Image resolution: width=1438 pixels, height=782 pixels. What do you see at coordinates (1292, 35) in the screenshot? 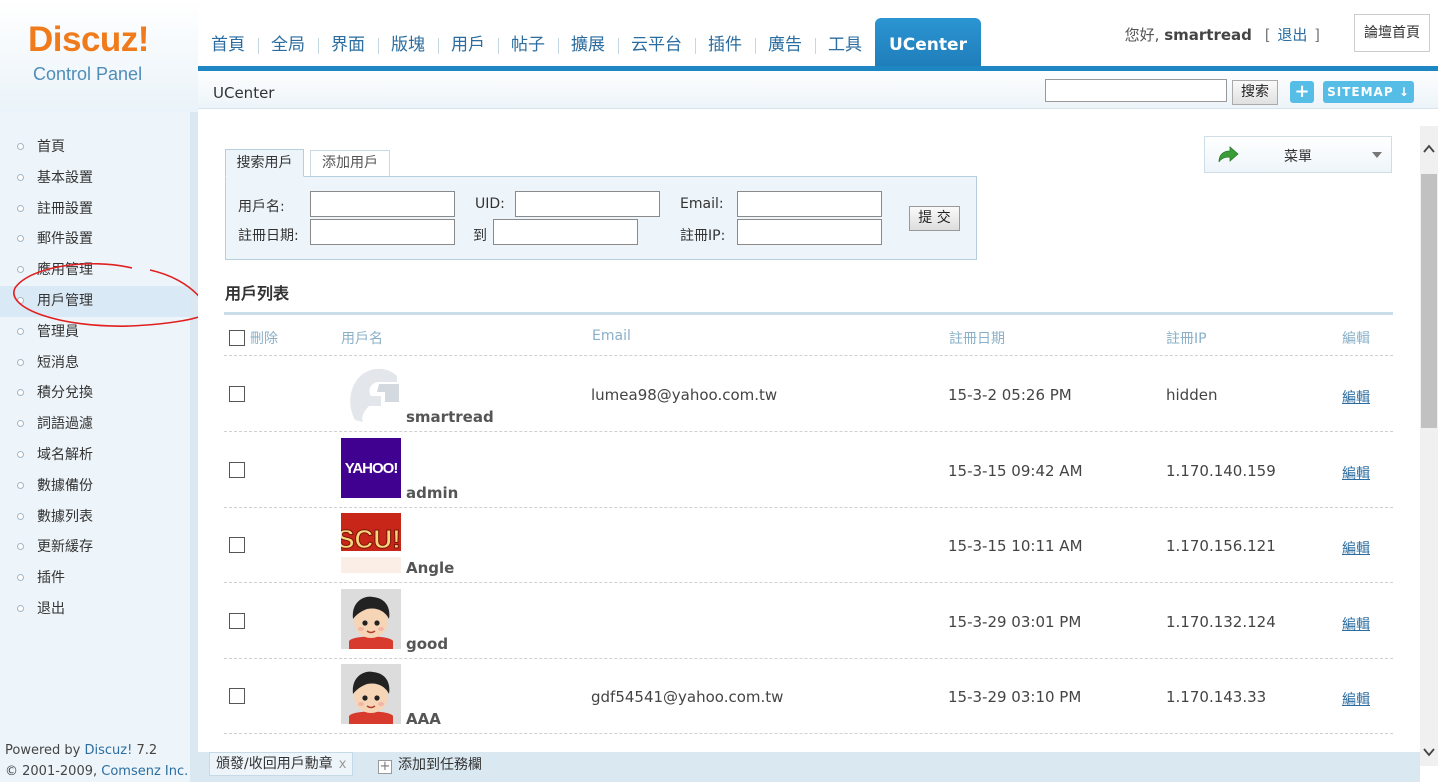
I see `logout-link: 退出` at bounding box center [1292, 35].